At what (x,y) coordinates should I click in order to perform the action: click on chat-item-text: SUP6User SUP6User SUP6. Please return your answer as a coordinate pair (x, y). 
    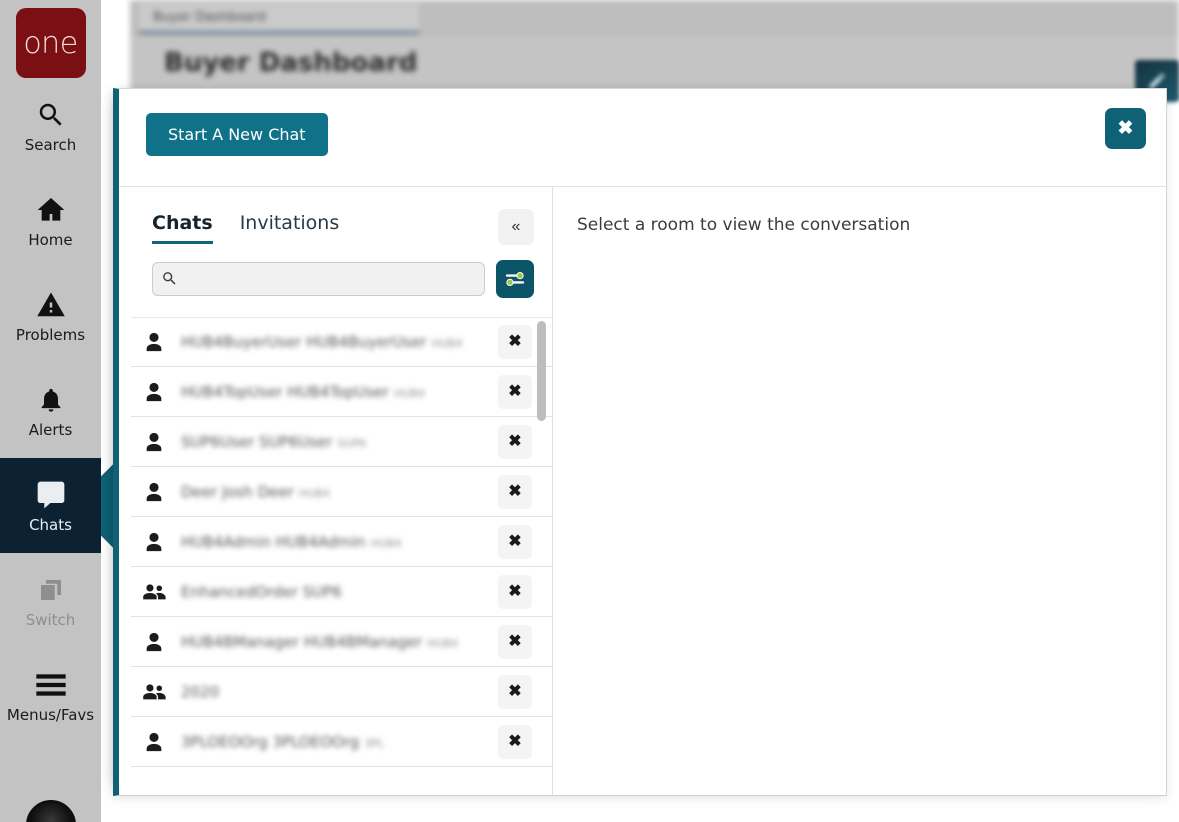
    Looking at the image, I should click on (333, 442).